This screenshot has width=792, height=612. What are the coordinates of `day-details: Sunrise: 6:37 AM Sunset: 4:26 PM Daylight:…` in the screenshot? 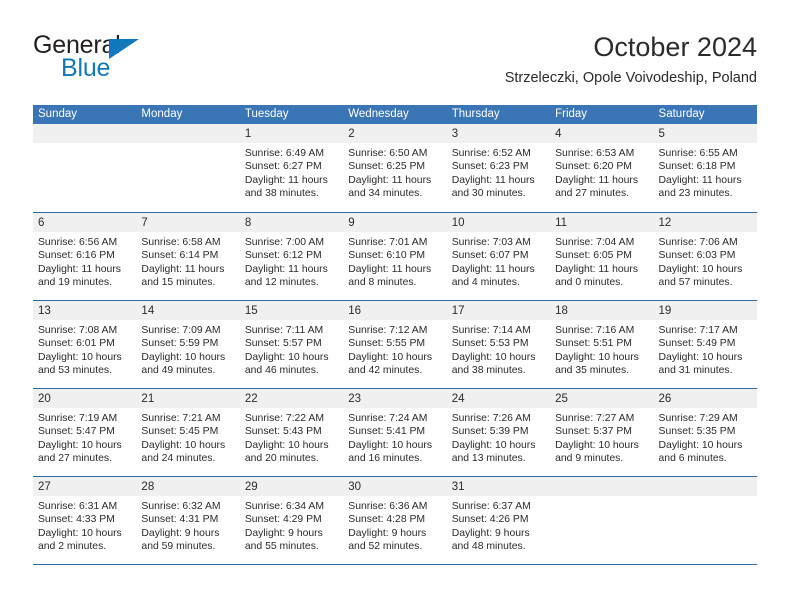 It's located at (498, 525).